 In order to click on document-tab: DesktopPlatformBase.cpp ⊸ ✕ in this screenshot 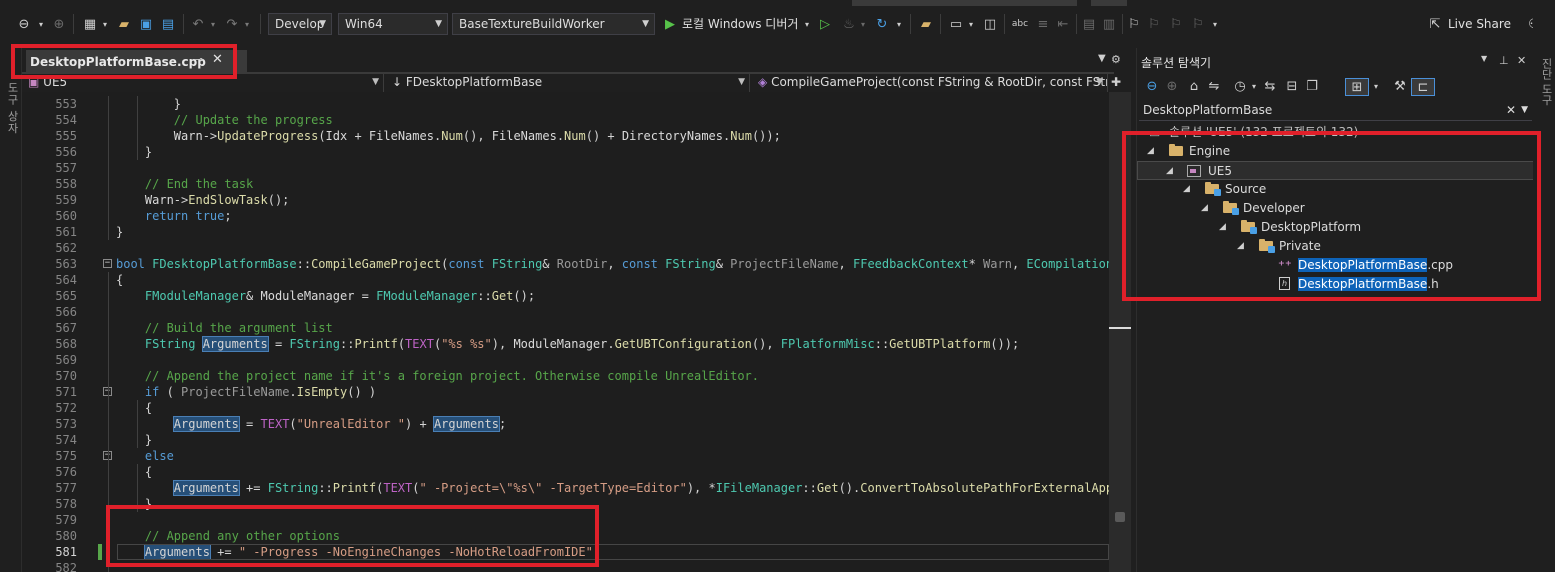, I will do `click(136, 62)`.